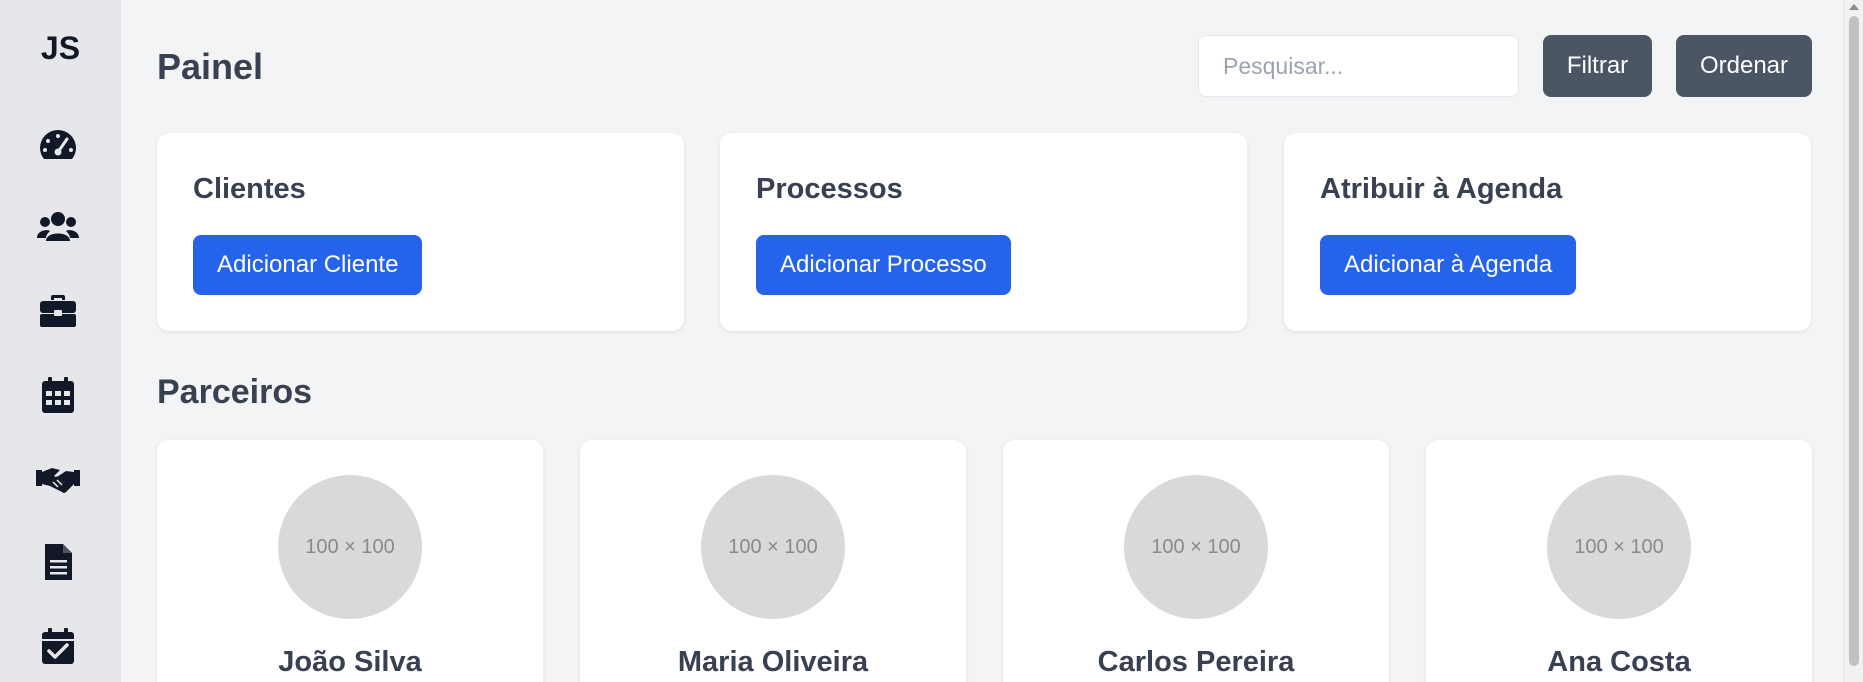 The width and height of the screenshot is (1863, 682). Describe the element at coordinates (308, 265) in the screenshot. I see `add-client-button: Adicionar Cliente` at that location.